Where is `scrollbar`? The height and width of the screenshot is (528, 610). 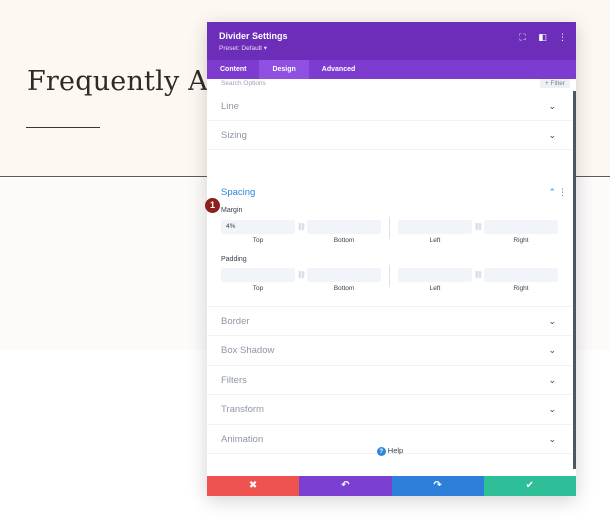
scrollbar is located at coordinates (574, 280).